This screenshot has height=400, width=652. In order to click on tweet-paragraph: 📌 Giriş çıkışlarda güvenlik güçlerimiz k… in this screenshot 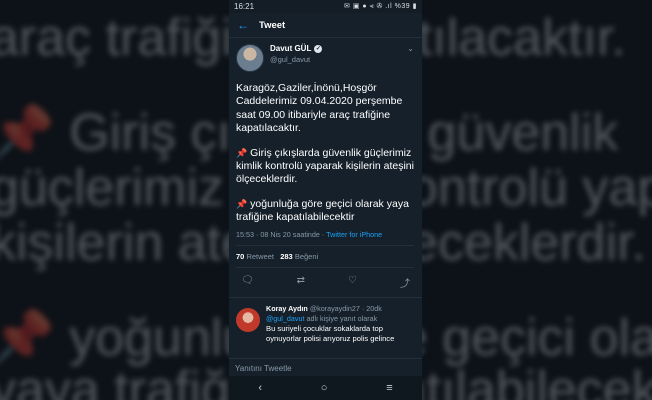, I will do `click(325, 166)`.